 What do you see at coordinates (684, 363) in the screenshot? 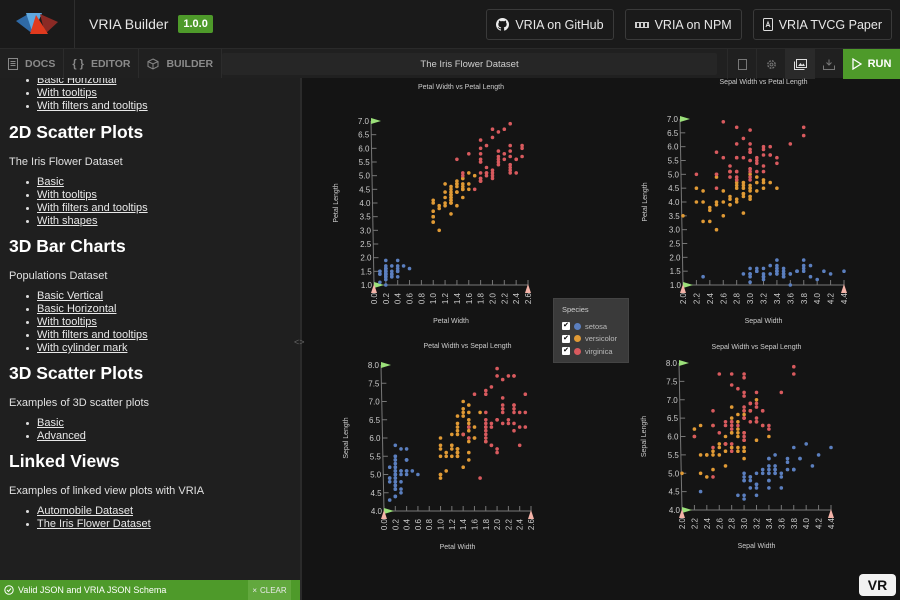
I see `y-axis-handle-icon` at bounding box center [684, 363].